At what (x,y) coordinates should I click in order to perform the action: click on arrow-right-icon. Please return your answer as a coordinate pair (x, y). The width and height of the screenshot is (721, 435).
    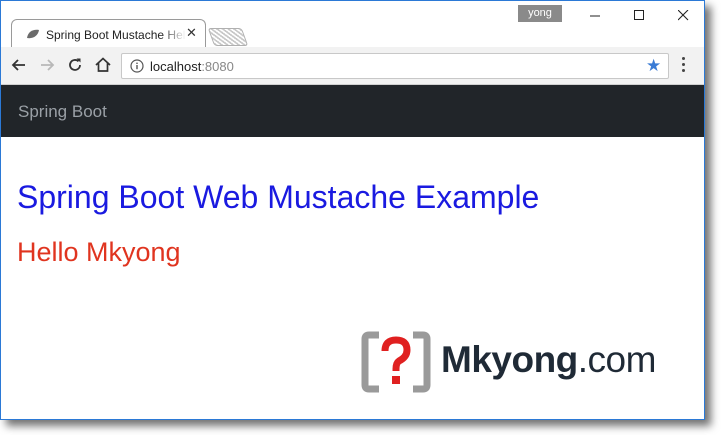
    Looking at the image, I should click on (48, 65).